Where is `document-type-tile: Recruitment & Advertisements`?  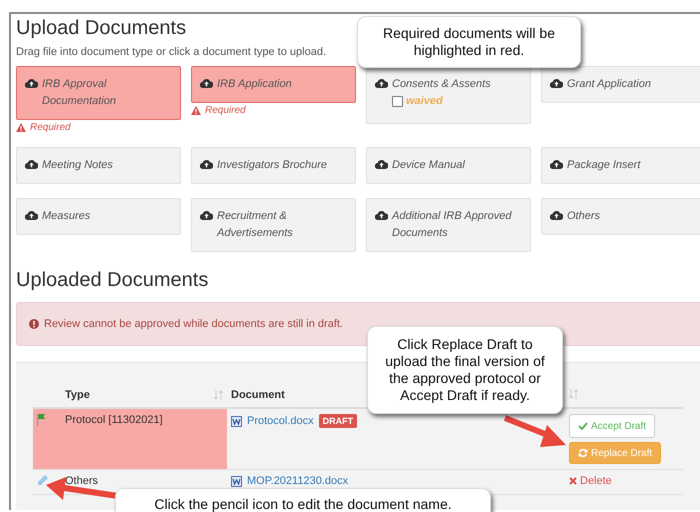 document-type-tile: Recruitment & Advertisements is located at coordinates (273, 225).